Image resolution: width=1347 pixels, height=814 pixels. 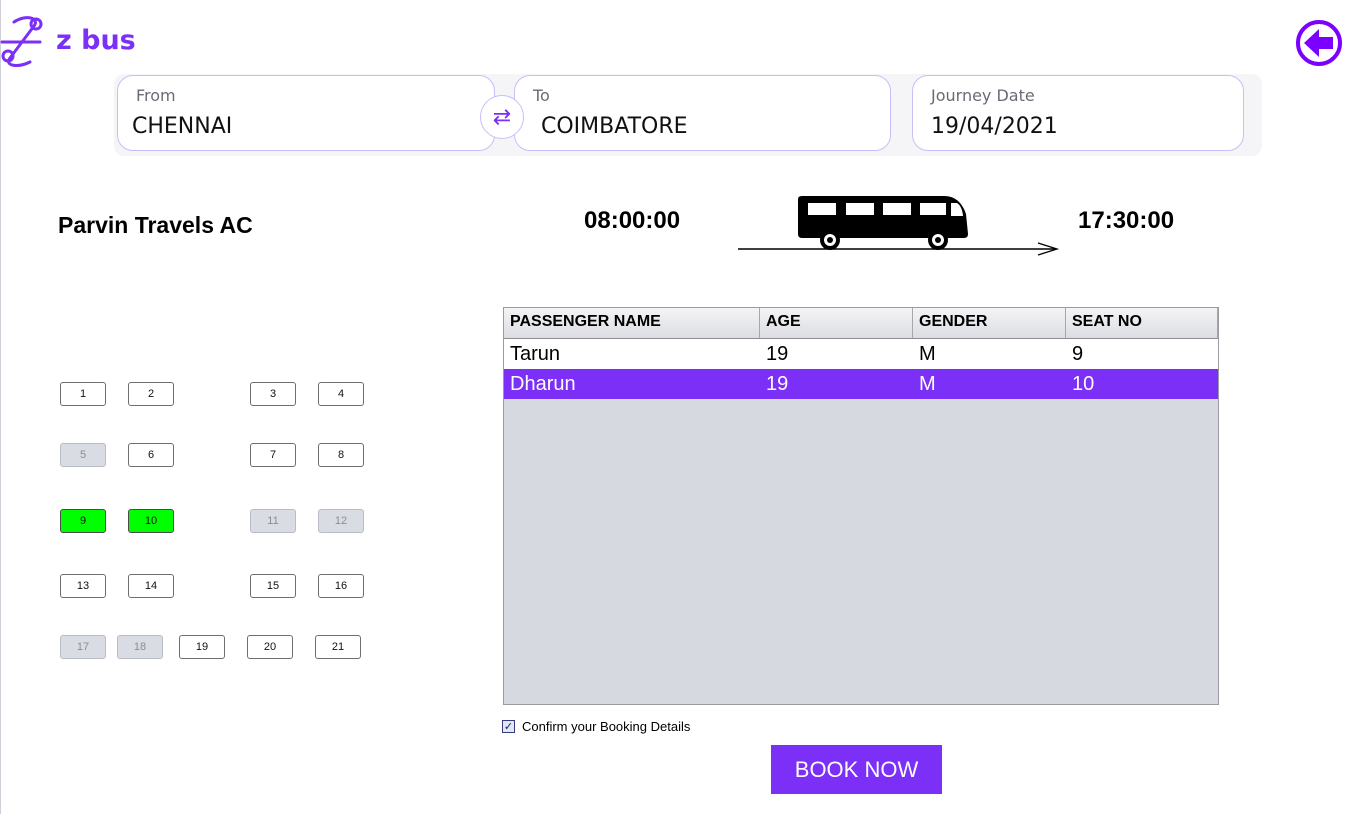 What do you see at coordinates (151, 455) in the screenshot?
I see `seat-6: 6` at bounding box center [151, 455].